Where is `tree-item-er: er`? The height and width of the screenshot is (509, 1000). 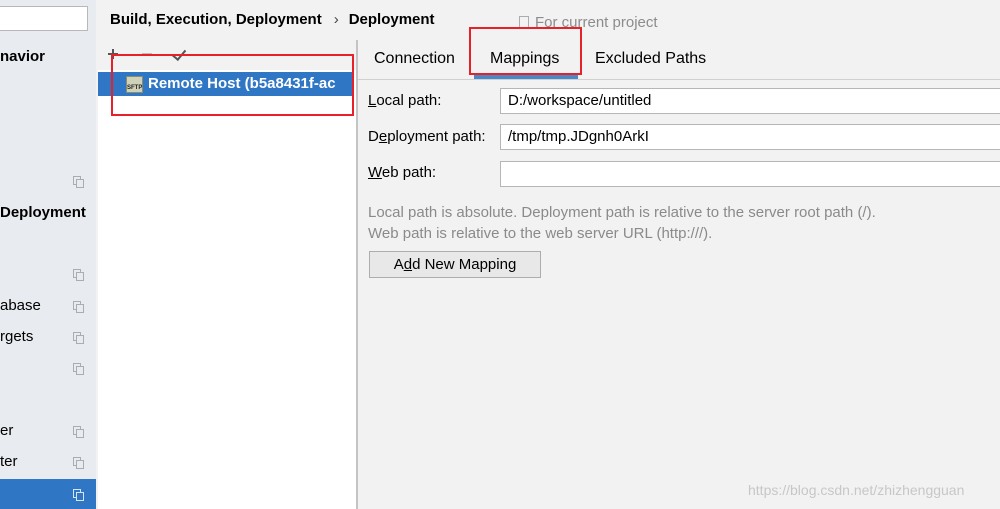
tree-item-er: er is located at coordinates (48, 431).